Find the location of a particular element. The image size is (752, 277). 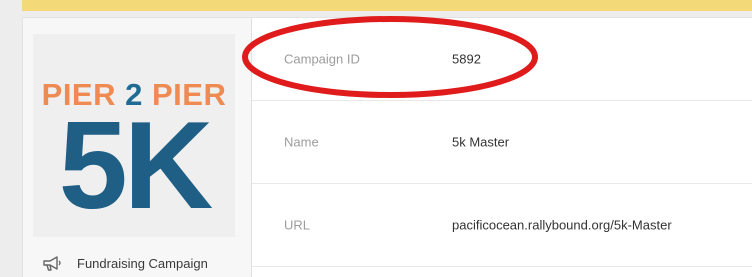

sidebar-item-fundraising-campaign: Fundraising Campaign is located at coordinates (124, 263).